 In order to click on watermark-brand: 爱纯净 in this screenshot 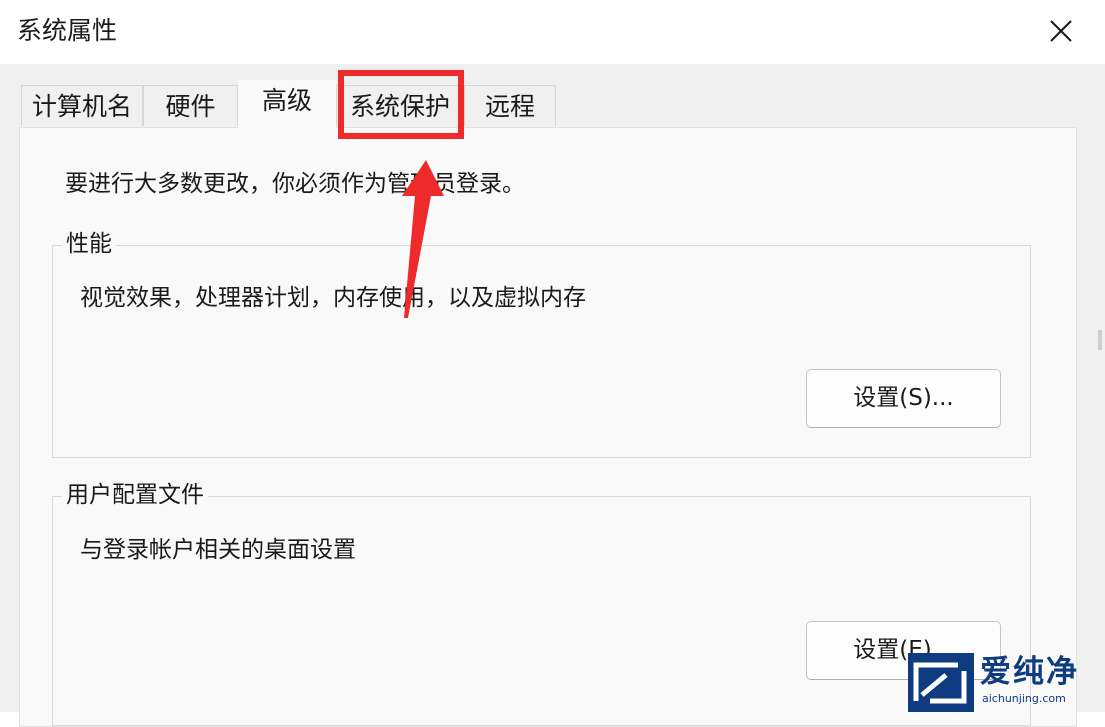, I will do `click(1029, 672)`.